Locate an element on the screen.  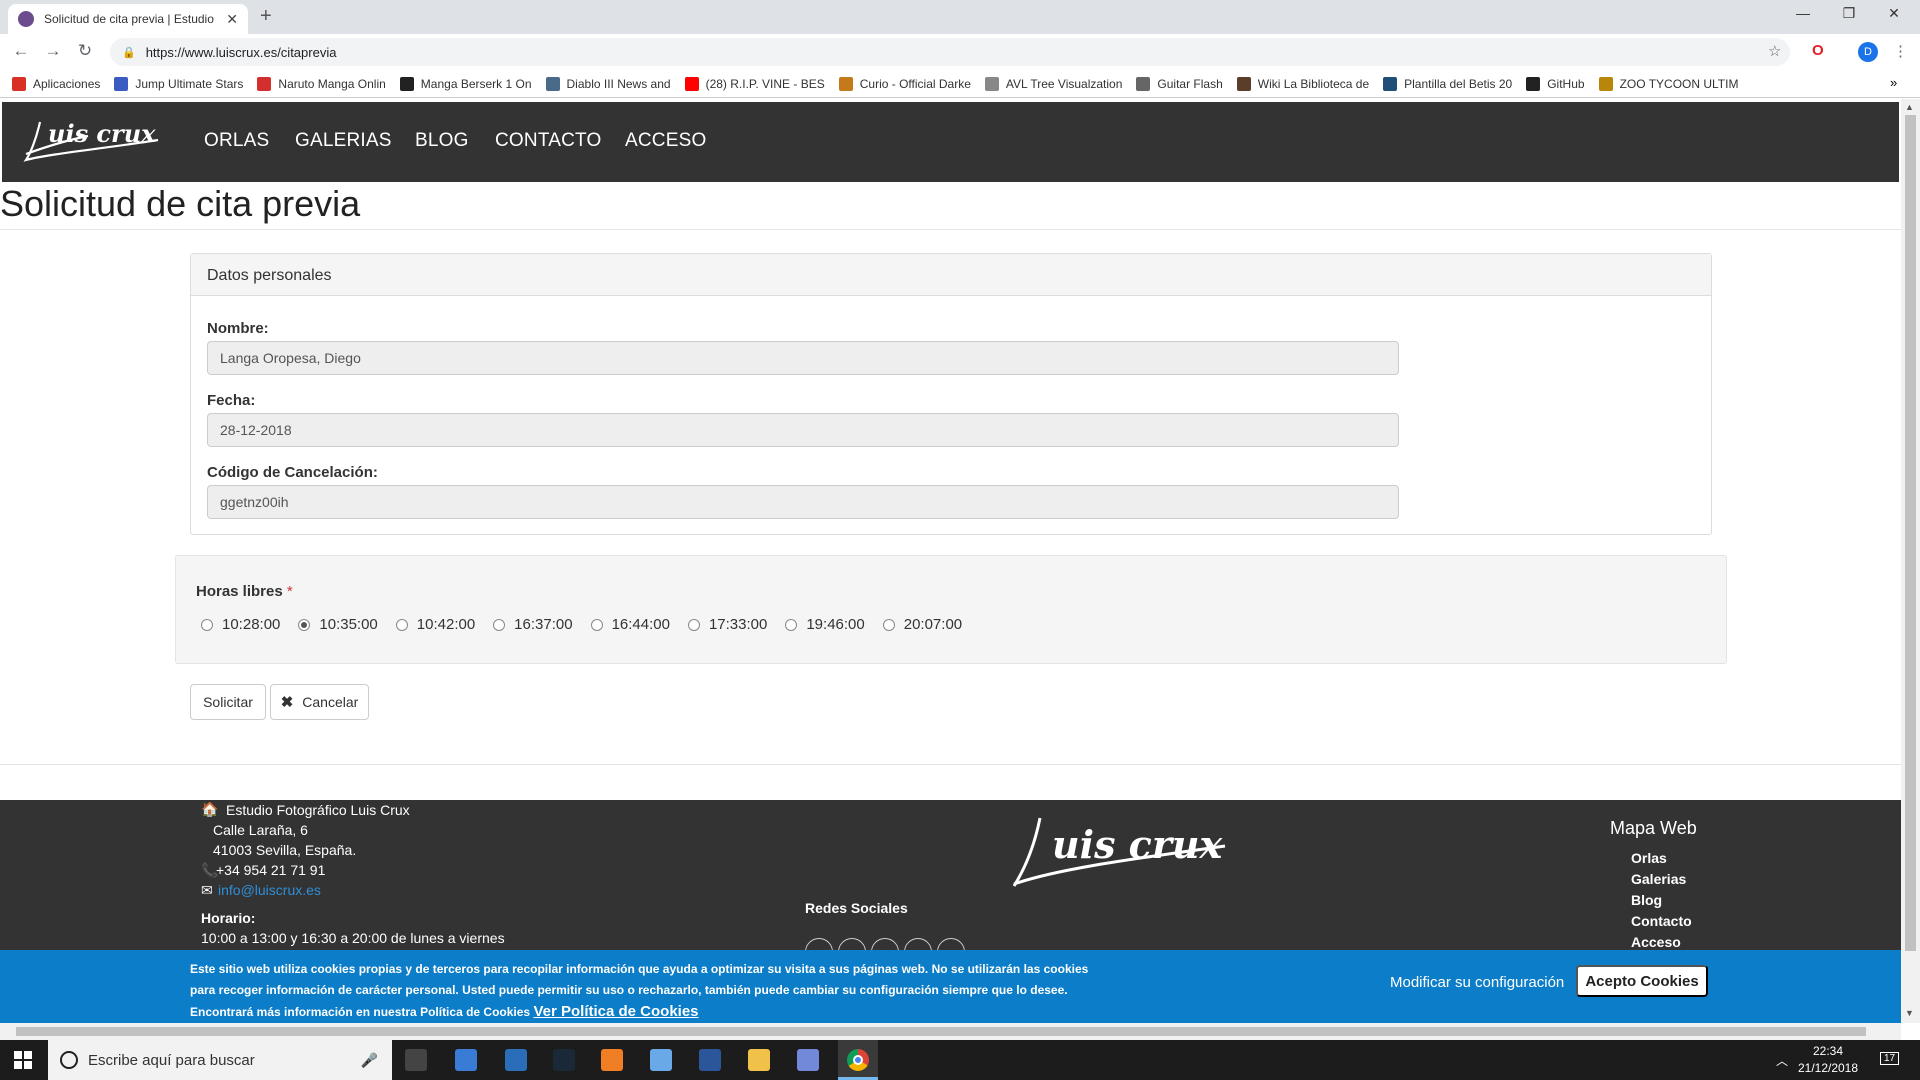
reload-icon: ↻ is located at coordinates (85, 51).